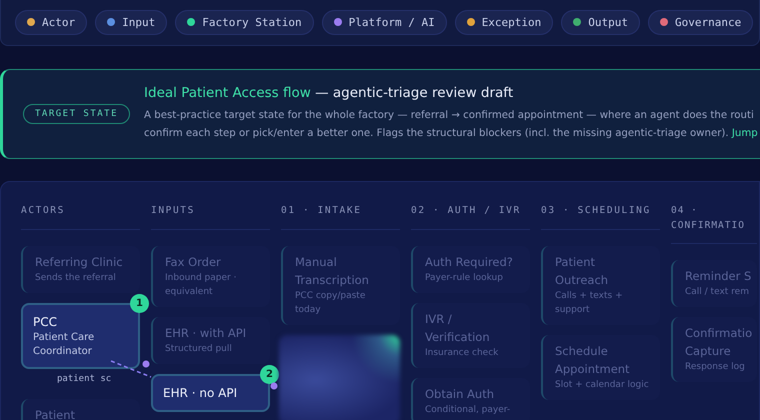 The image size is (760, 420). I want to click on flow-node-card: IVR / Verification Insurance check, so click(470, 335).